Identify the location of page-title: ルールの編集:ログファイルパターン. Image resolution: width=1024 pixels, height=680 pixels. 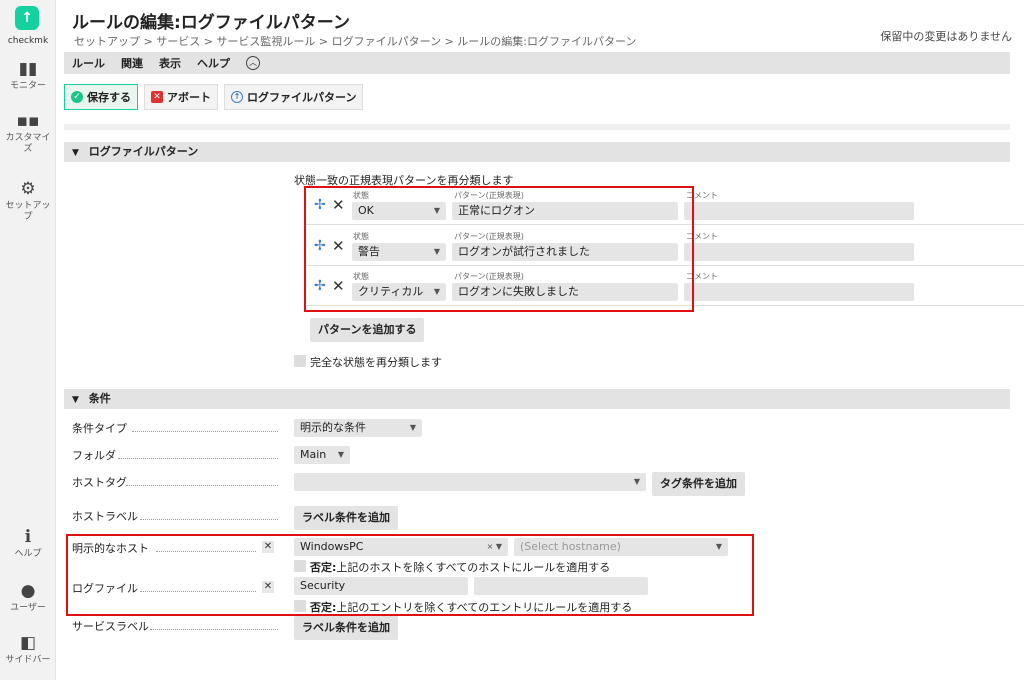
(211, 23).